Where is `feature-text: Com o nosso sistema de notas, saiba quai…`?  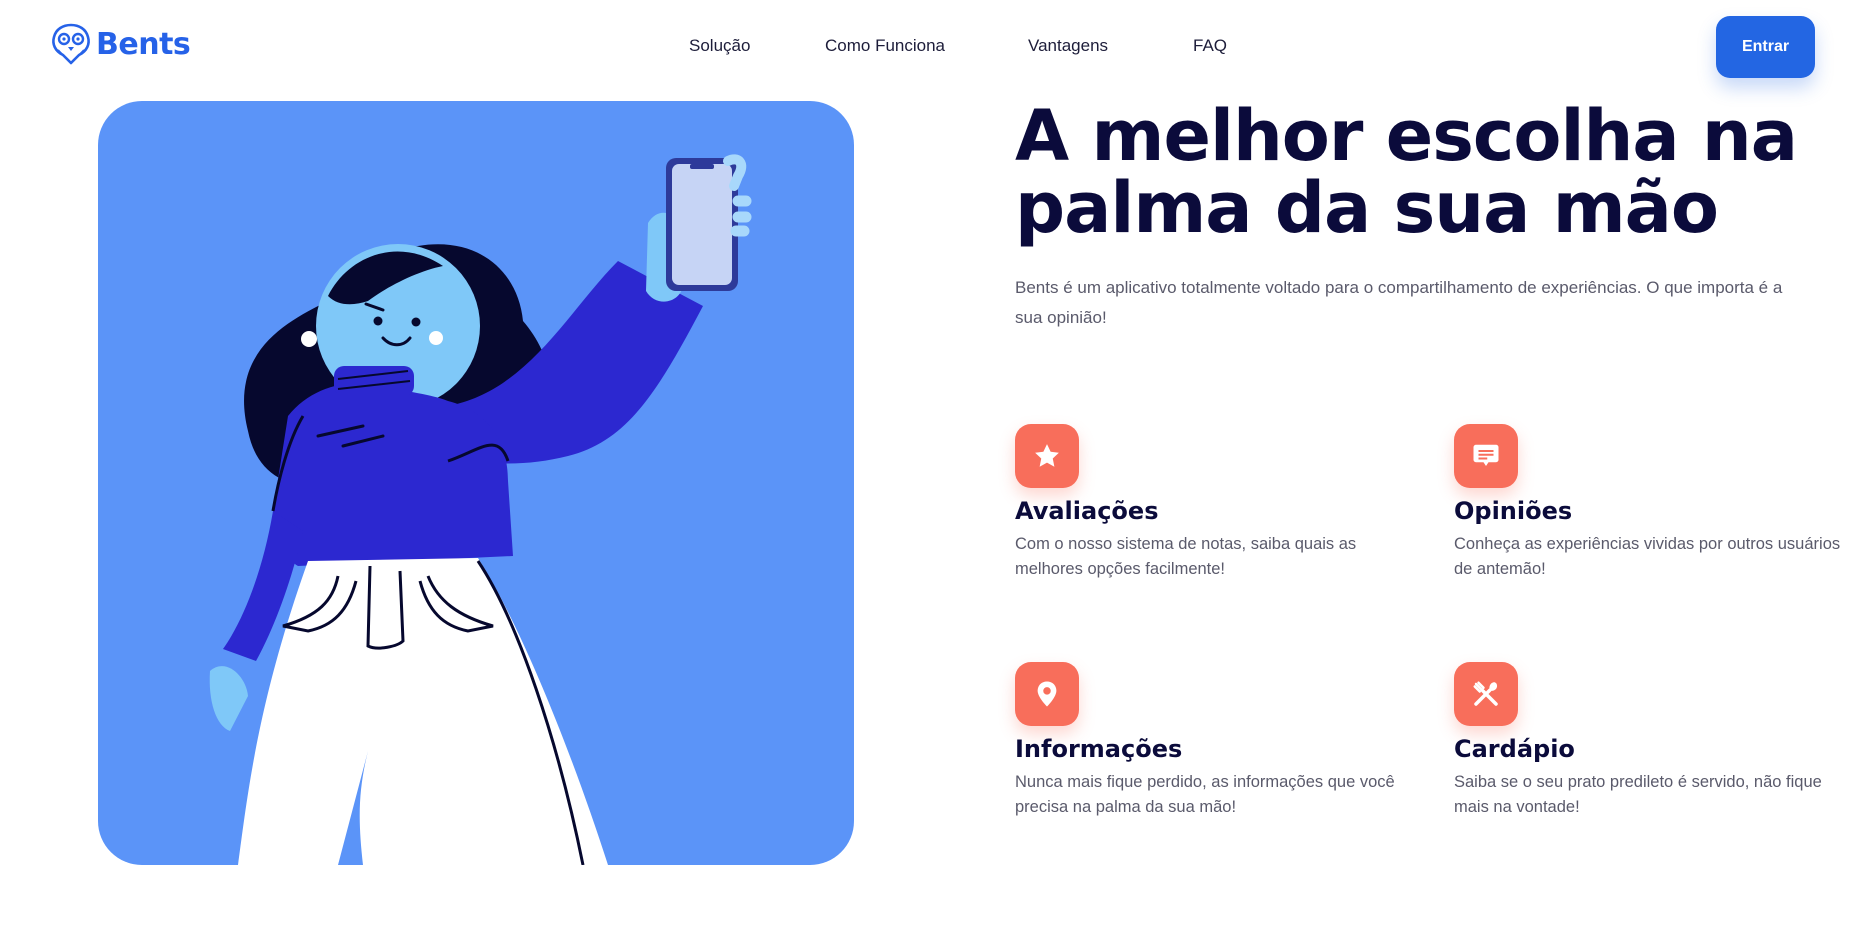 feature-text: Com o nosso sistema de notas, saiba quai… is located at coordinates (1186, 556).